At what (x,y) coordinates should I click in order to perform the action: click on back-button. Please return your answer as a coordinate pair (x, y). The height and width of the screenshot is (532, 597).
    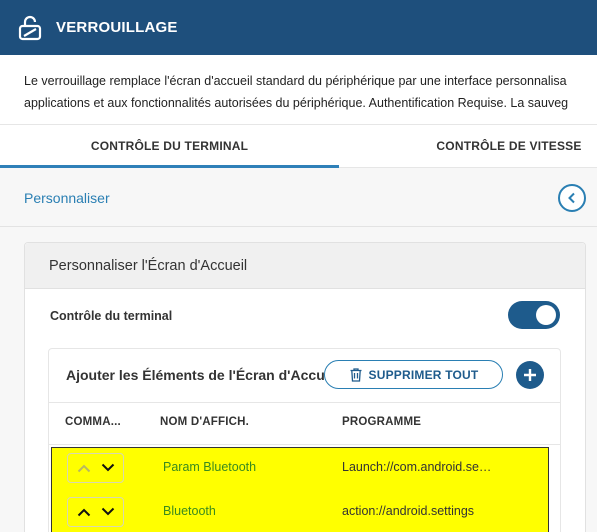
    Looking at the image, I should click on (572, 198).